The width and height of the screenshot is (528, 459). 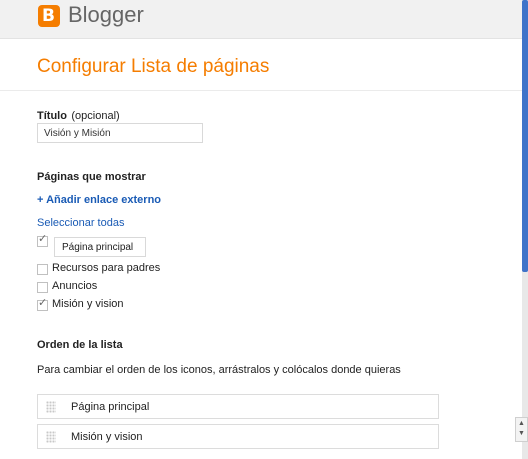 What do you see at coordinates (91, 177) in the screenshot?
I see `pages-section-label: Páginas que mostrar` at bounding box center [91, 177].